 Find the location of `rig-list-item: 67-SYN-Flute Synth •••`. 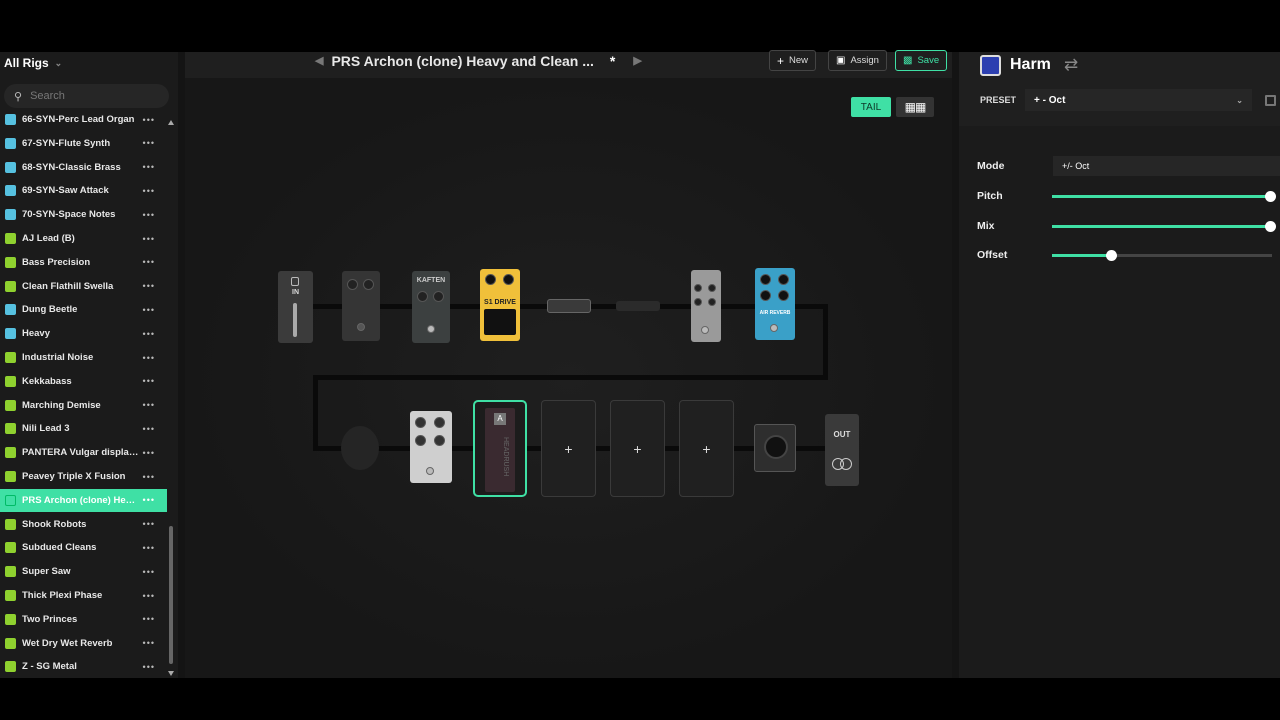

rig-list-item: 67-SYN-Flute Synth ••• is located at coordinates (83, 143).